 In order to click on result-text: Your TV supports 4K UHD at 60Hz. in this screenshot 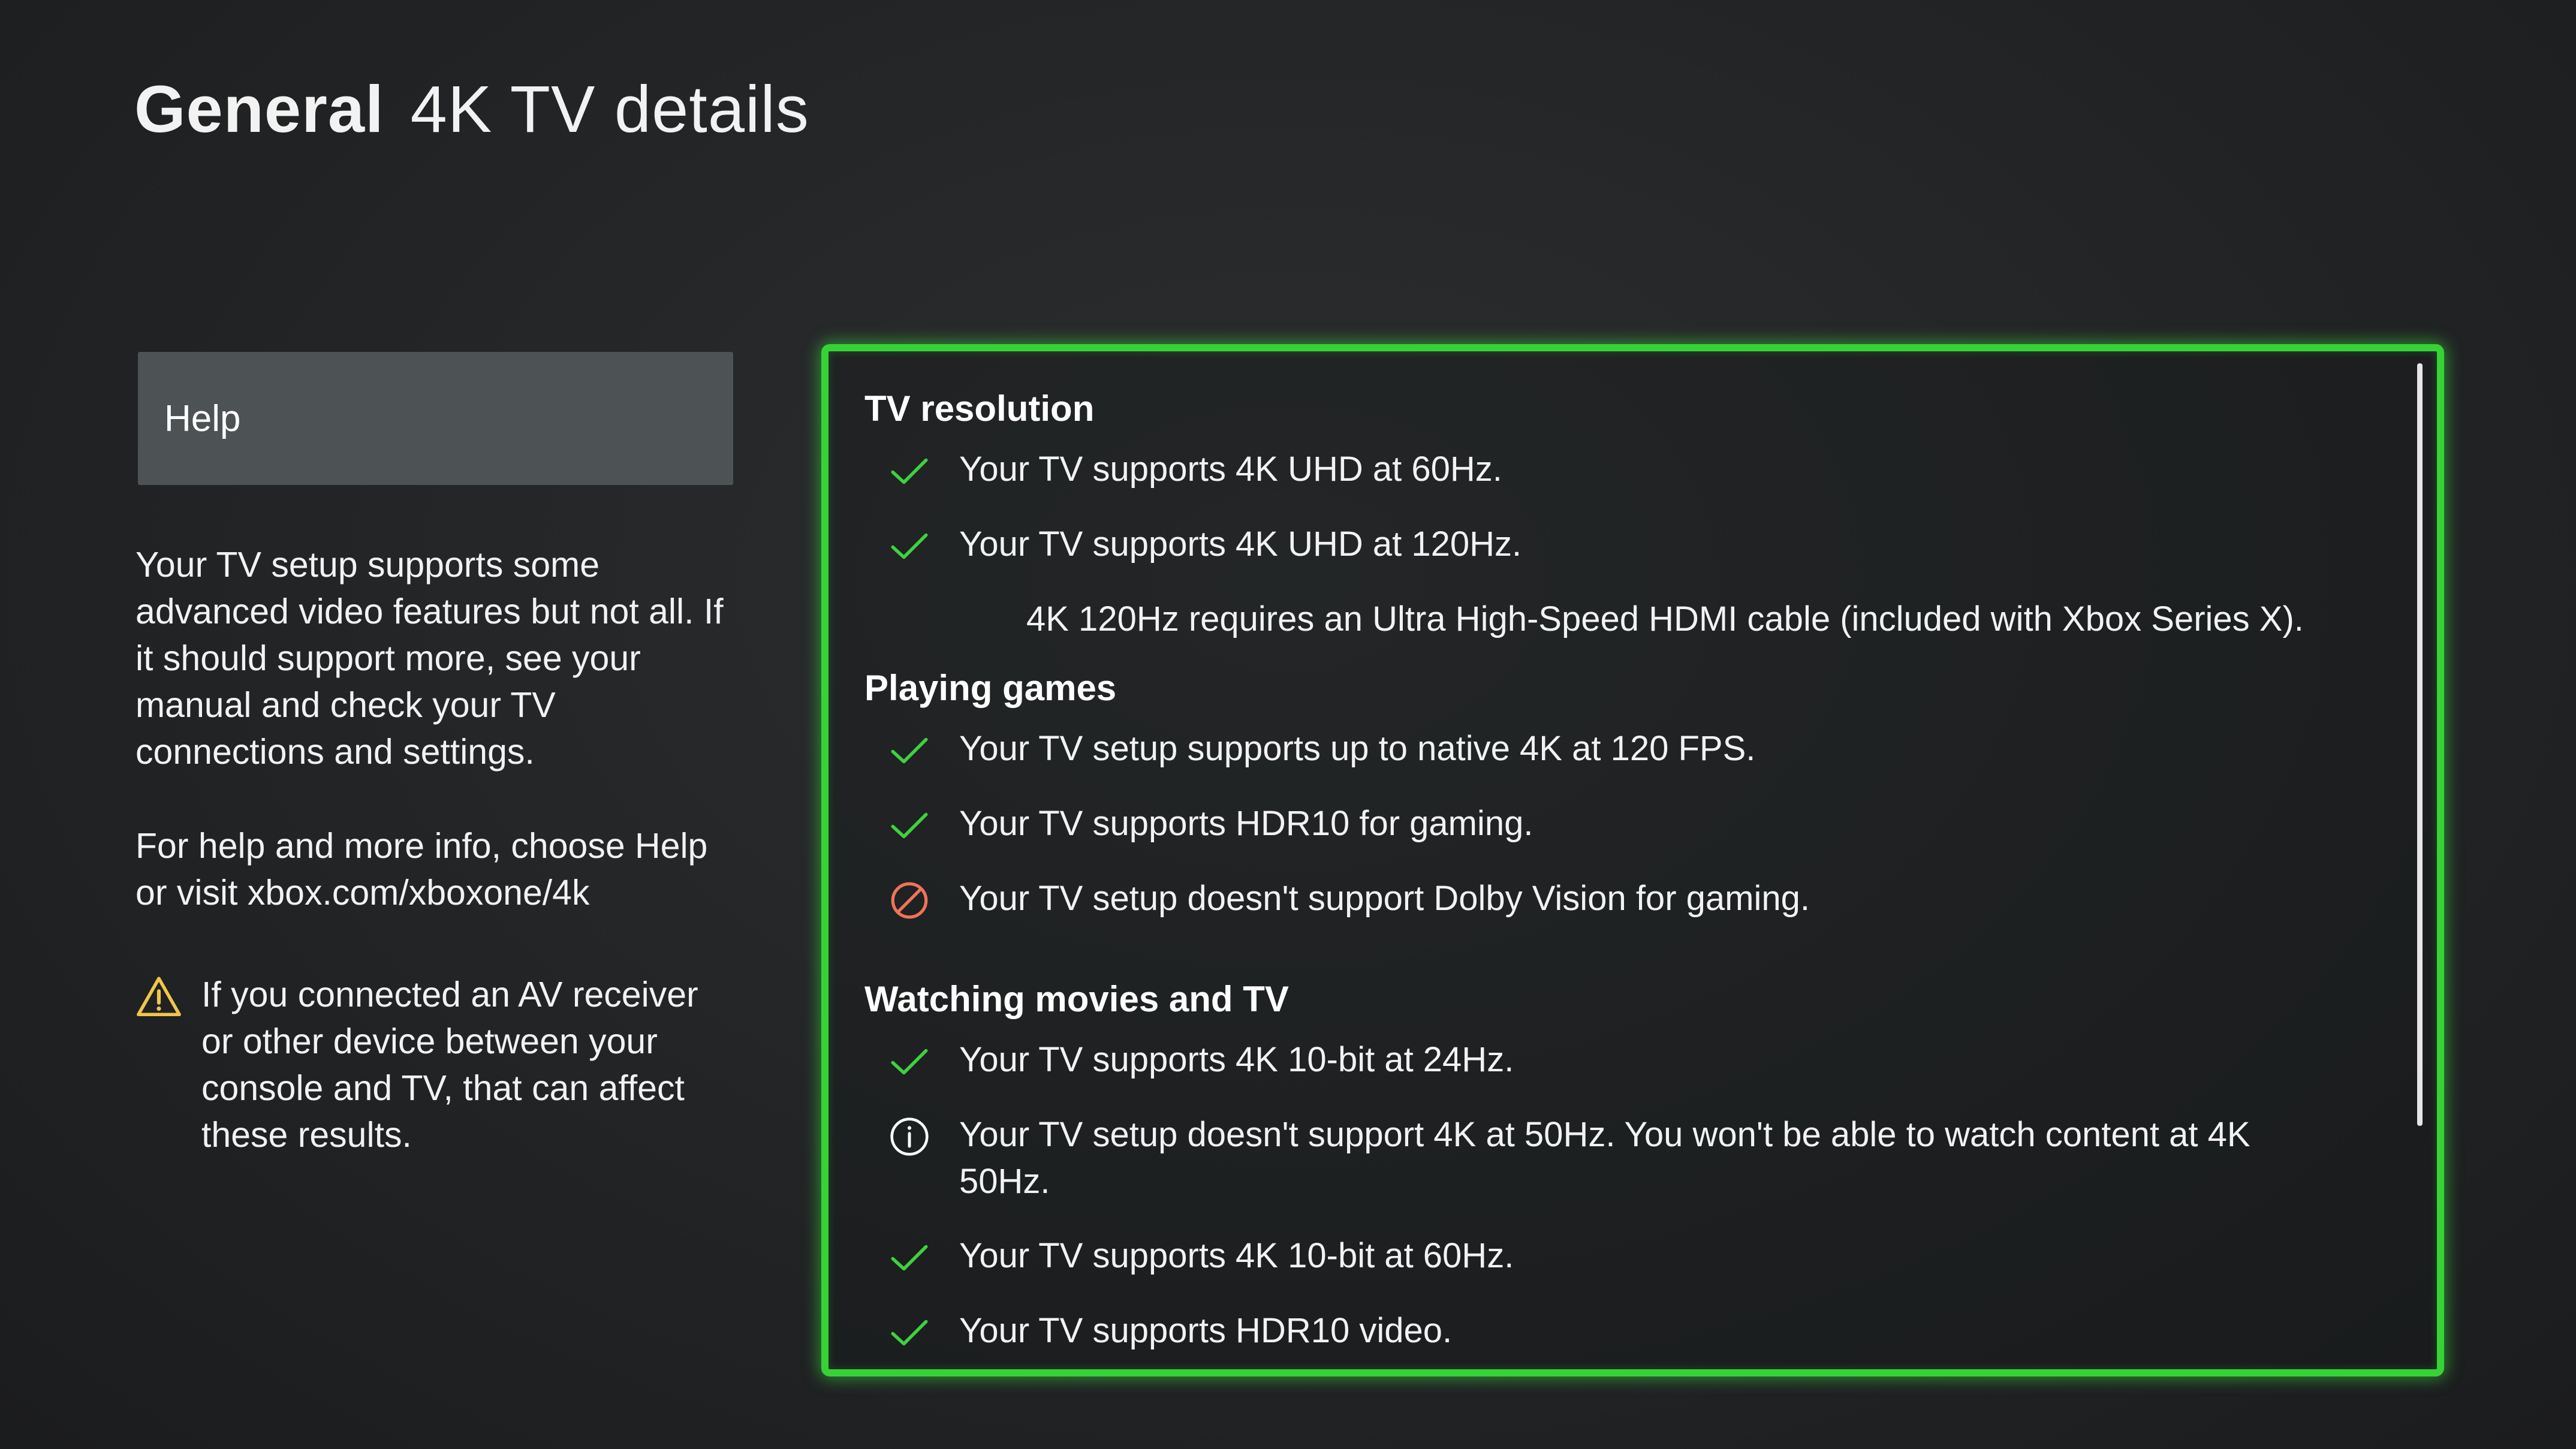, I will do `click(1230, 469)`.